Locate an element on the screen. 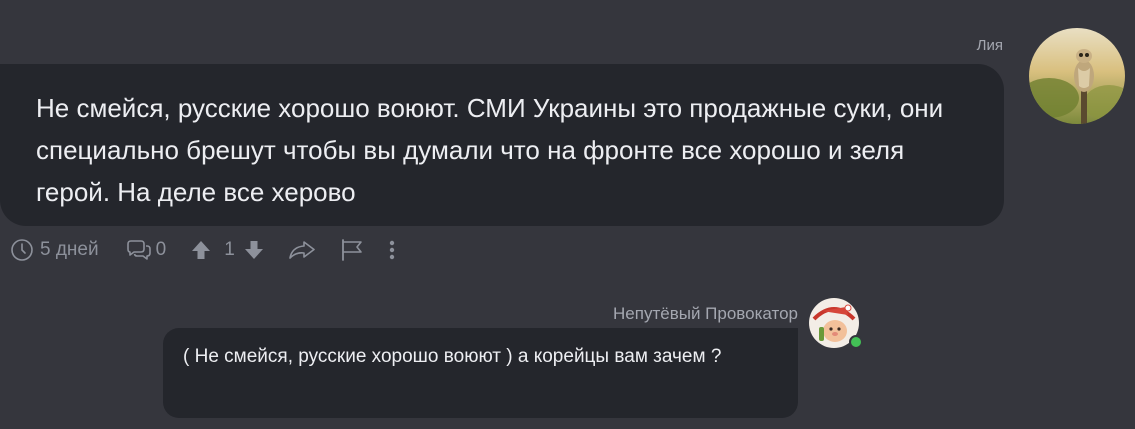  upvote-icon is located at coordinates (201, 250).